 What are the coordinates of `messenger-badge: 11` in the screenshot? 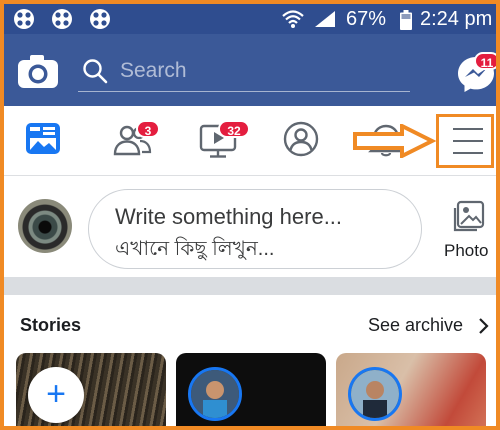 It's located at (485, 61).